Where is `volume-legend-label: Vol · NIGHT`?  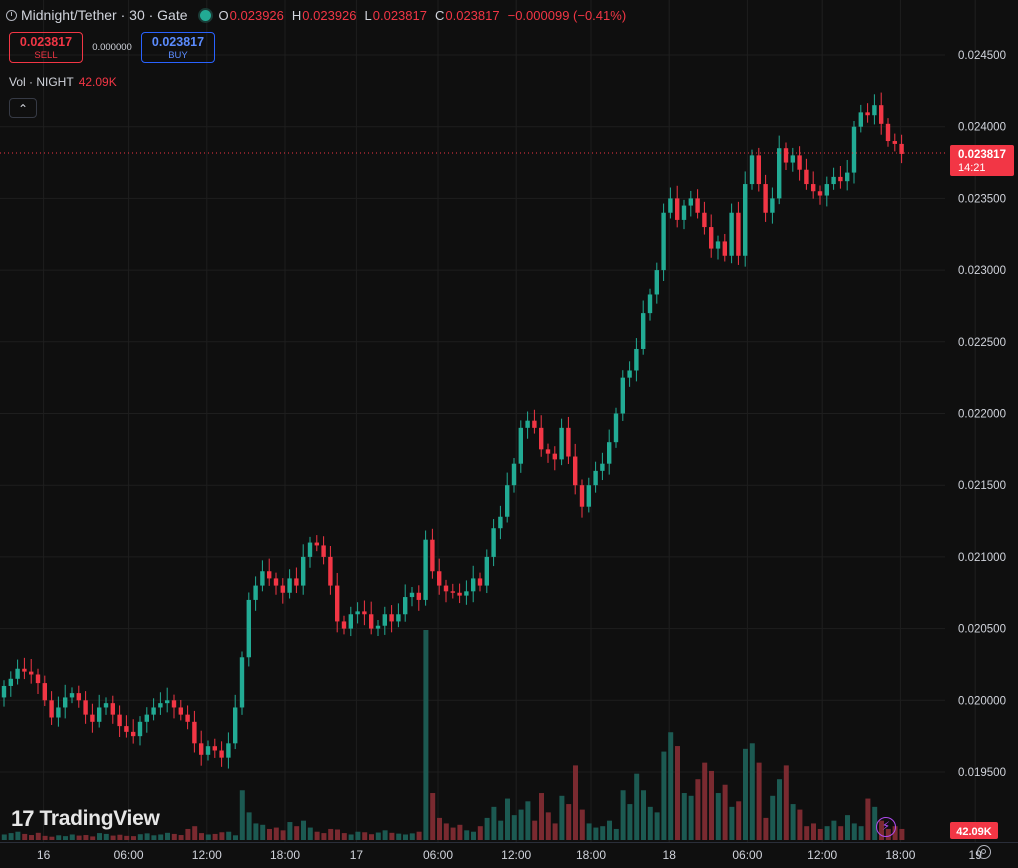 volume-legend-label: Vol · NIGHT is located at coordinates (41, 82).